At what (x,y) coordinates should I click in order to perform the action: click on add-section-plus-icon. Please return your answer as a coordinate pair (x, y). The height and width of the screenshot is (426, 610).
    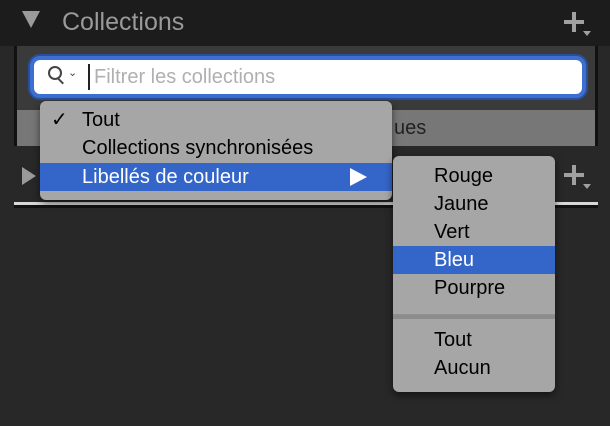
    Looking at the image, I should click on (577, 177).